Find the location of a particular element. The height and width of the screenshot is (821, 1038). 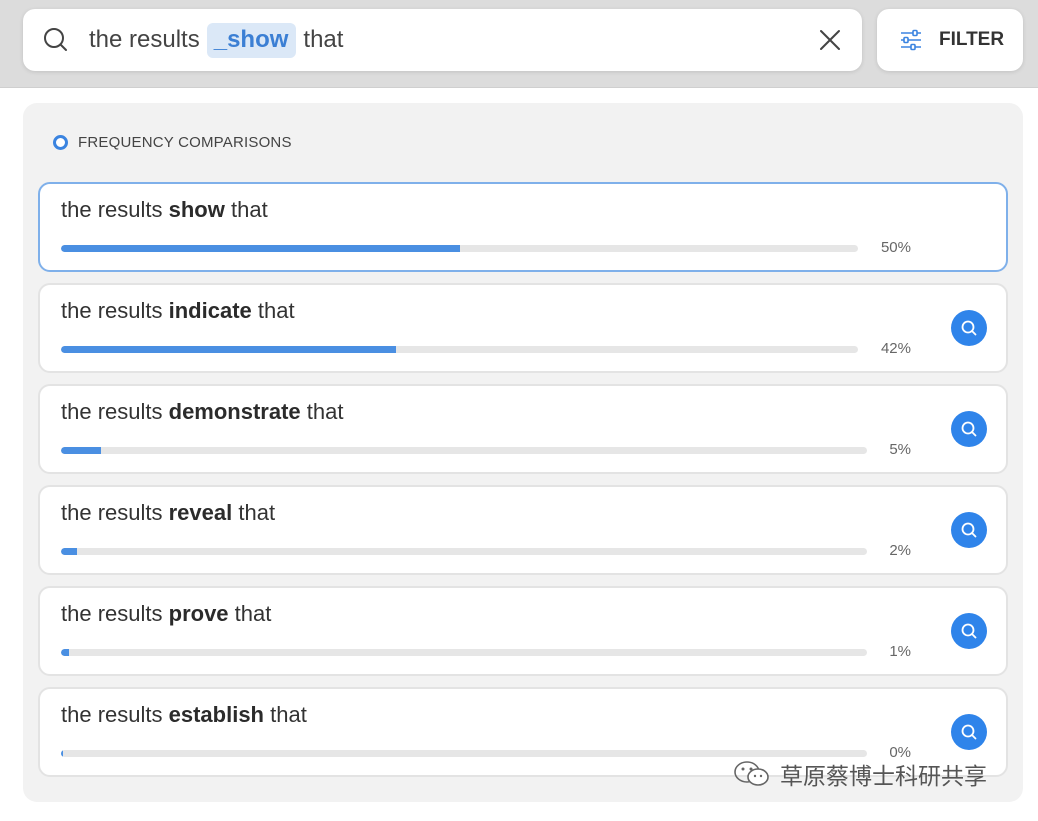

section-title: FREQUENCY COMPARISONS is located at coordinates (185, 142).